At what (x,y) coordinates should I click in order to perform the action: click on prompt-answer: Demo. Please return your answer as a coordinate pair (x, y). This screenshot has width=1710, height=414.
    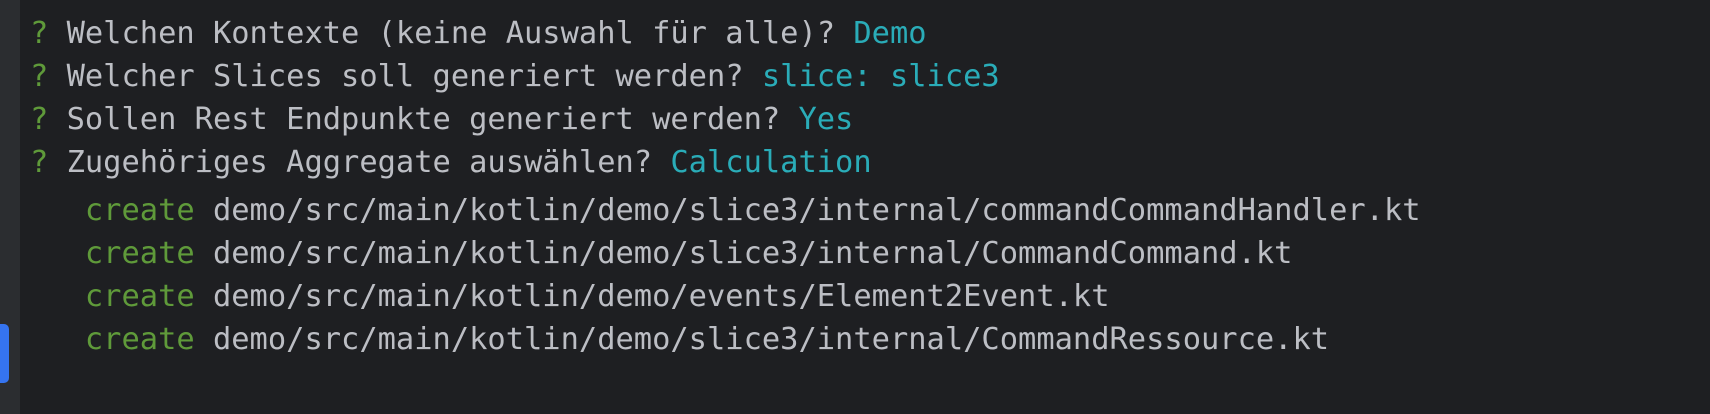
    Looking at the image, I should click on (890, 33).